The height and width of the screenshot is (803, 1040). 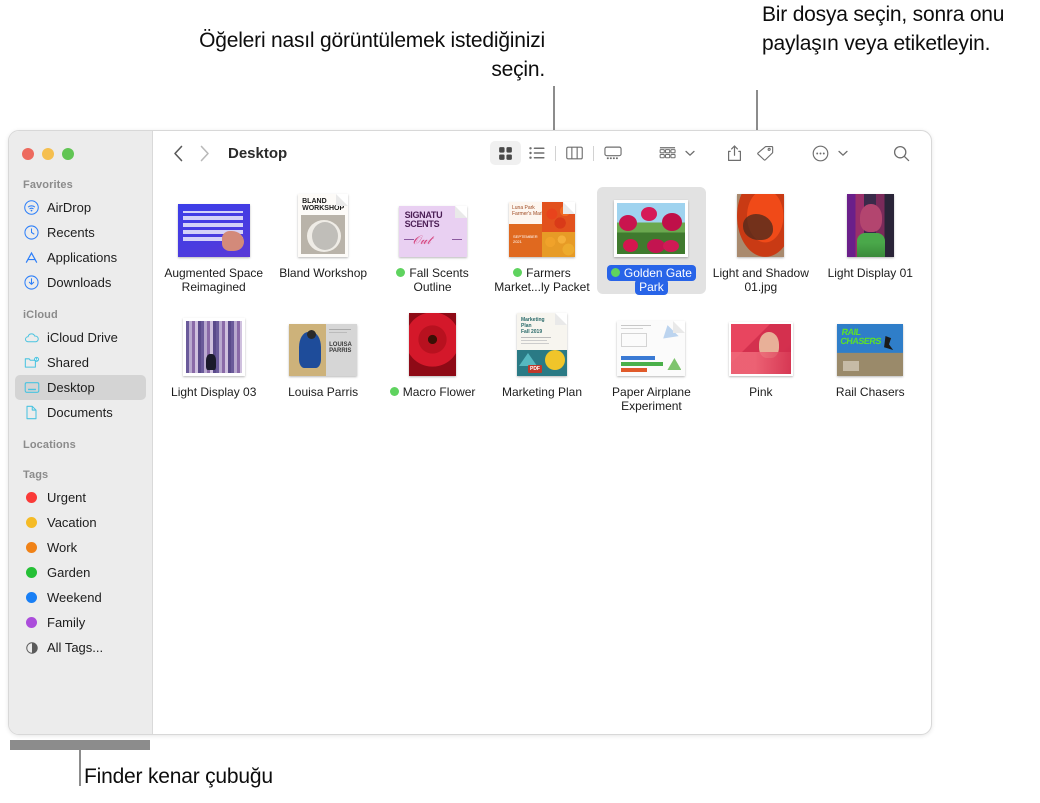 I want to click on file-item: Paper Airplane Experiment, so click(x=651, y=359).